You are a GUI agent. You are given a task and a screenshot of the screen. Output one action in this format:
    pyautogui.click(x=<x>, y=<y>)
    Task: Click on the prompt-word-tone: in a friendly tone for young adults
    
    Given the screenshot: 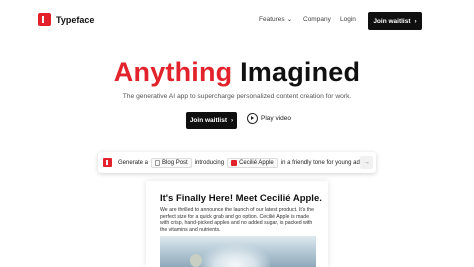 What is the action you would take?
    pyautogui.click(x=325, y=162)
    